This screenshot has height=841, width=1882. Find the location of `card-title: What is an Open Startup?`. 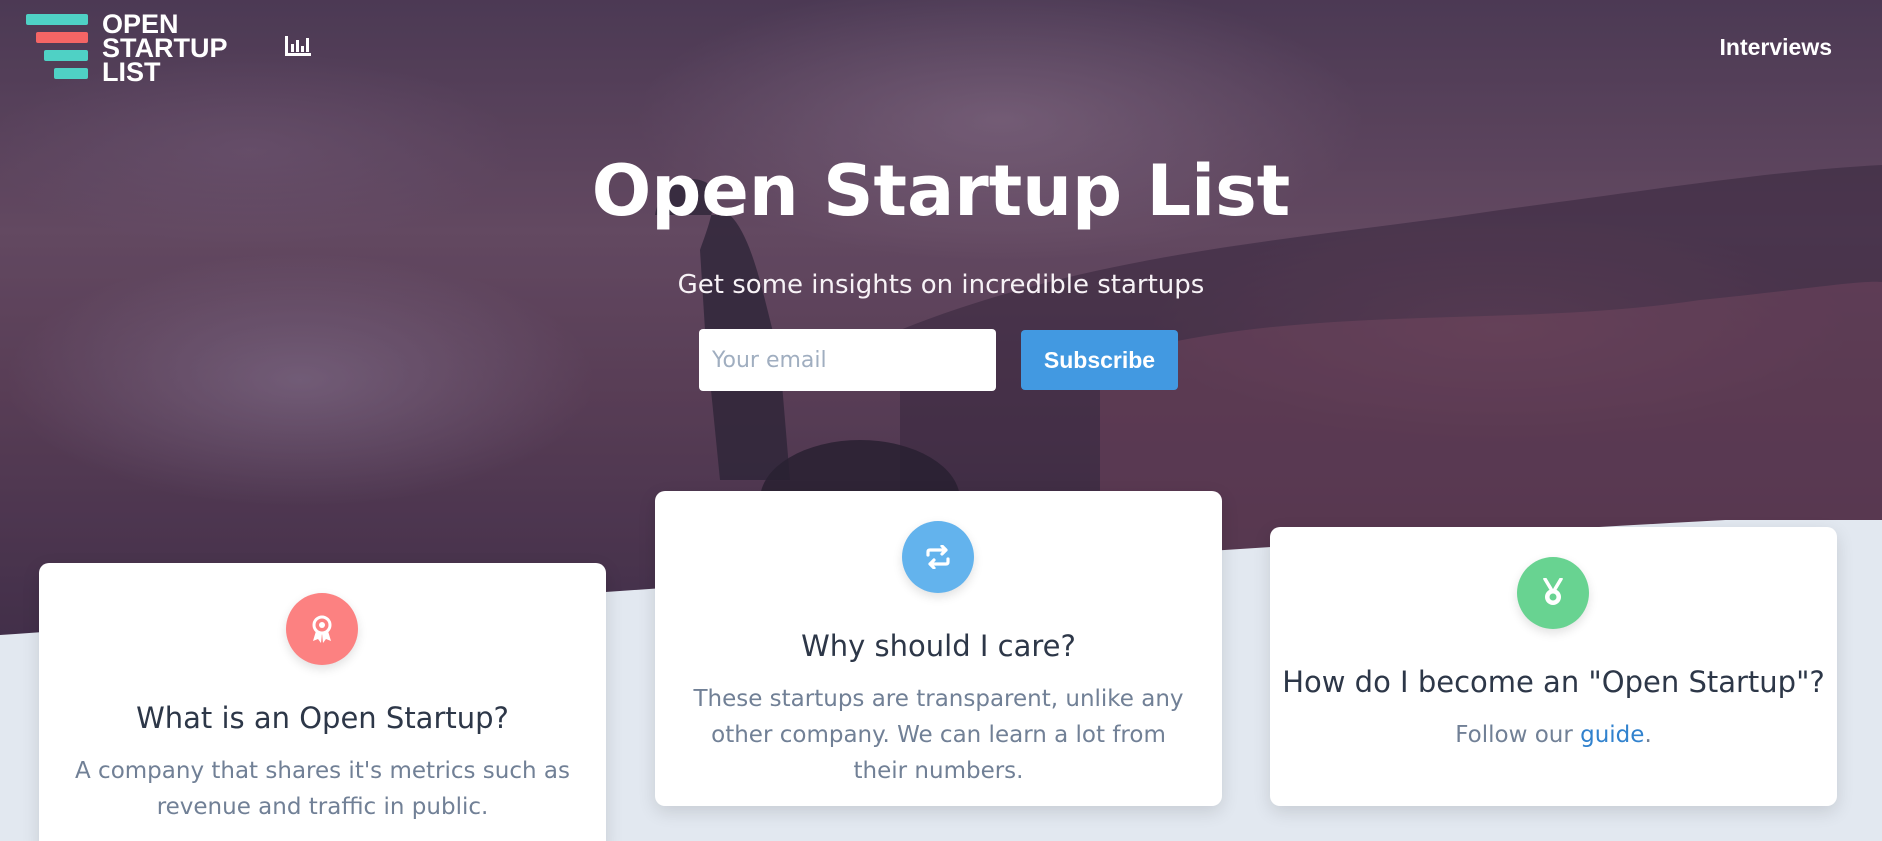

card-title: What is an Open Startup? is located at coordinates (322, 718).